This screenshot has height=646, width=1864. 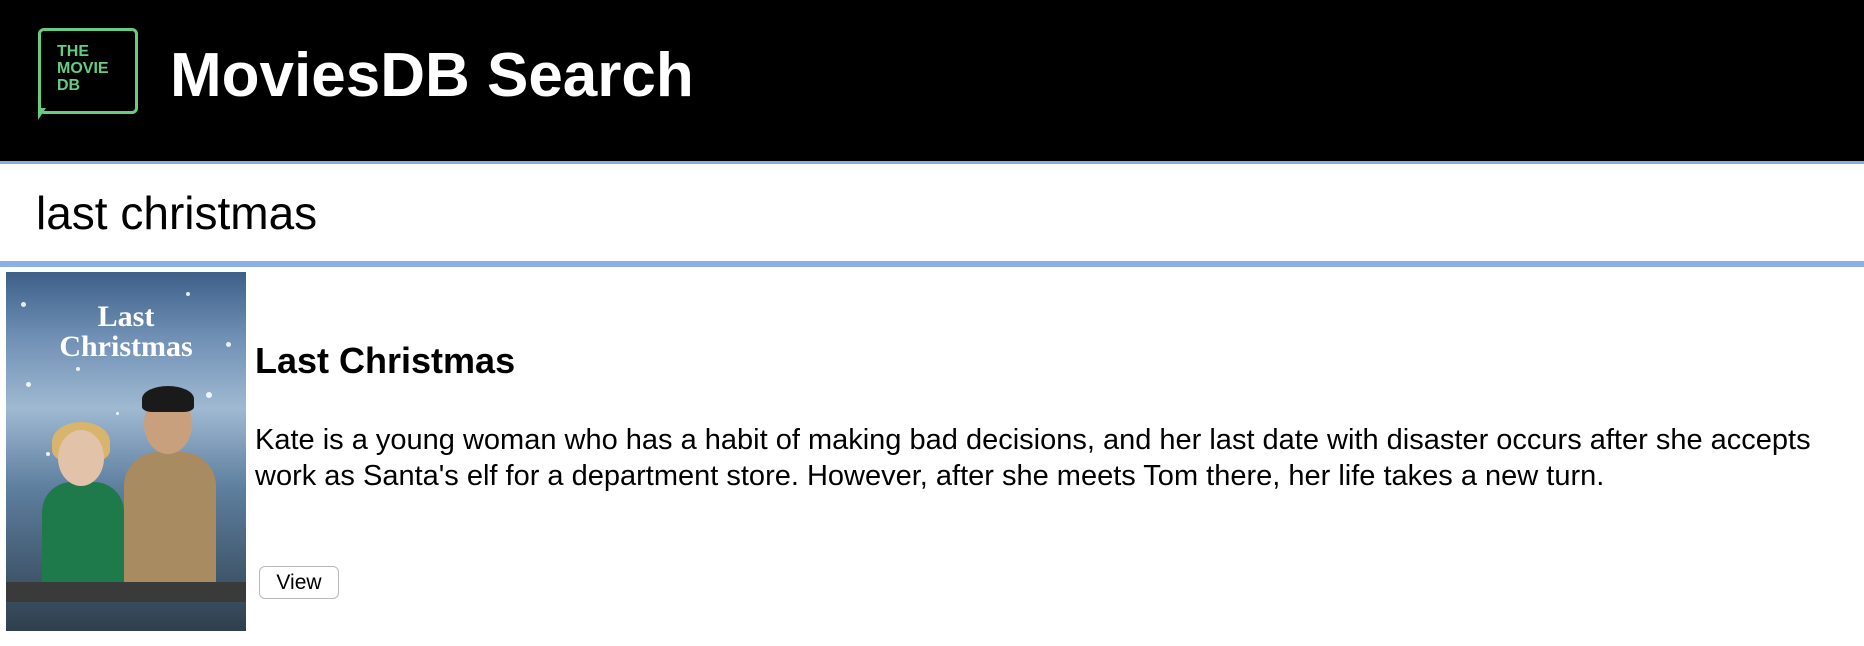 I want to click on tmdb-logo: THE MOVIE DB, so click(x=88, y=74).